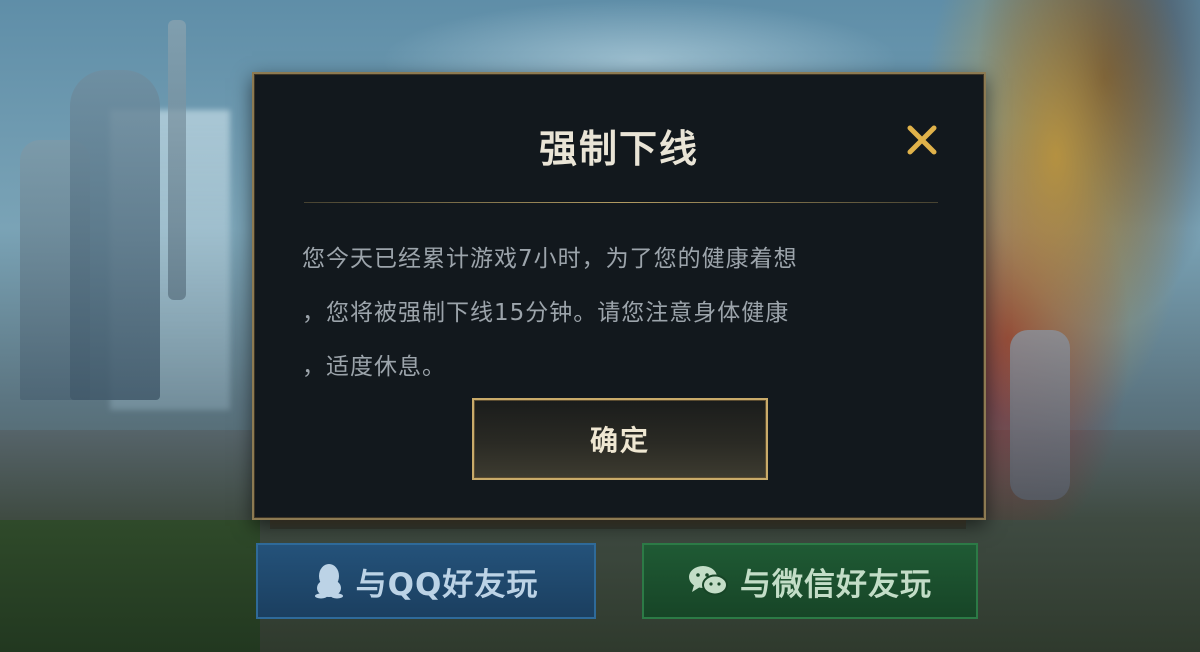  I want to click on play-with-wechat-friends-button: 与微信好友玩, so click(810, 581).